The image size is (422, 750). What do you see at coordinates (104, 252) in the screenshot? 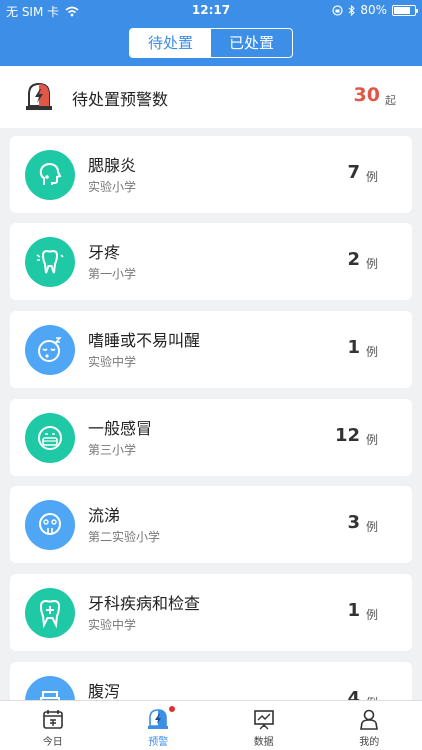
I see `alert-name: 牙疼` at bounding box center [104, 252].